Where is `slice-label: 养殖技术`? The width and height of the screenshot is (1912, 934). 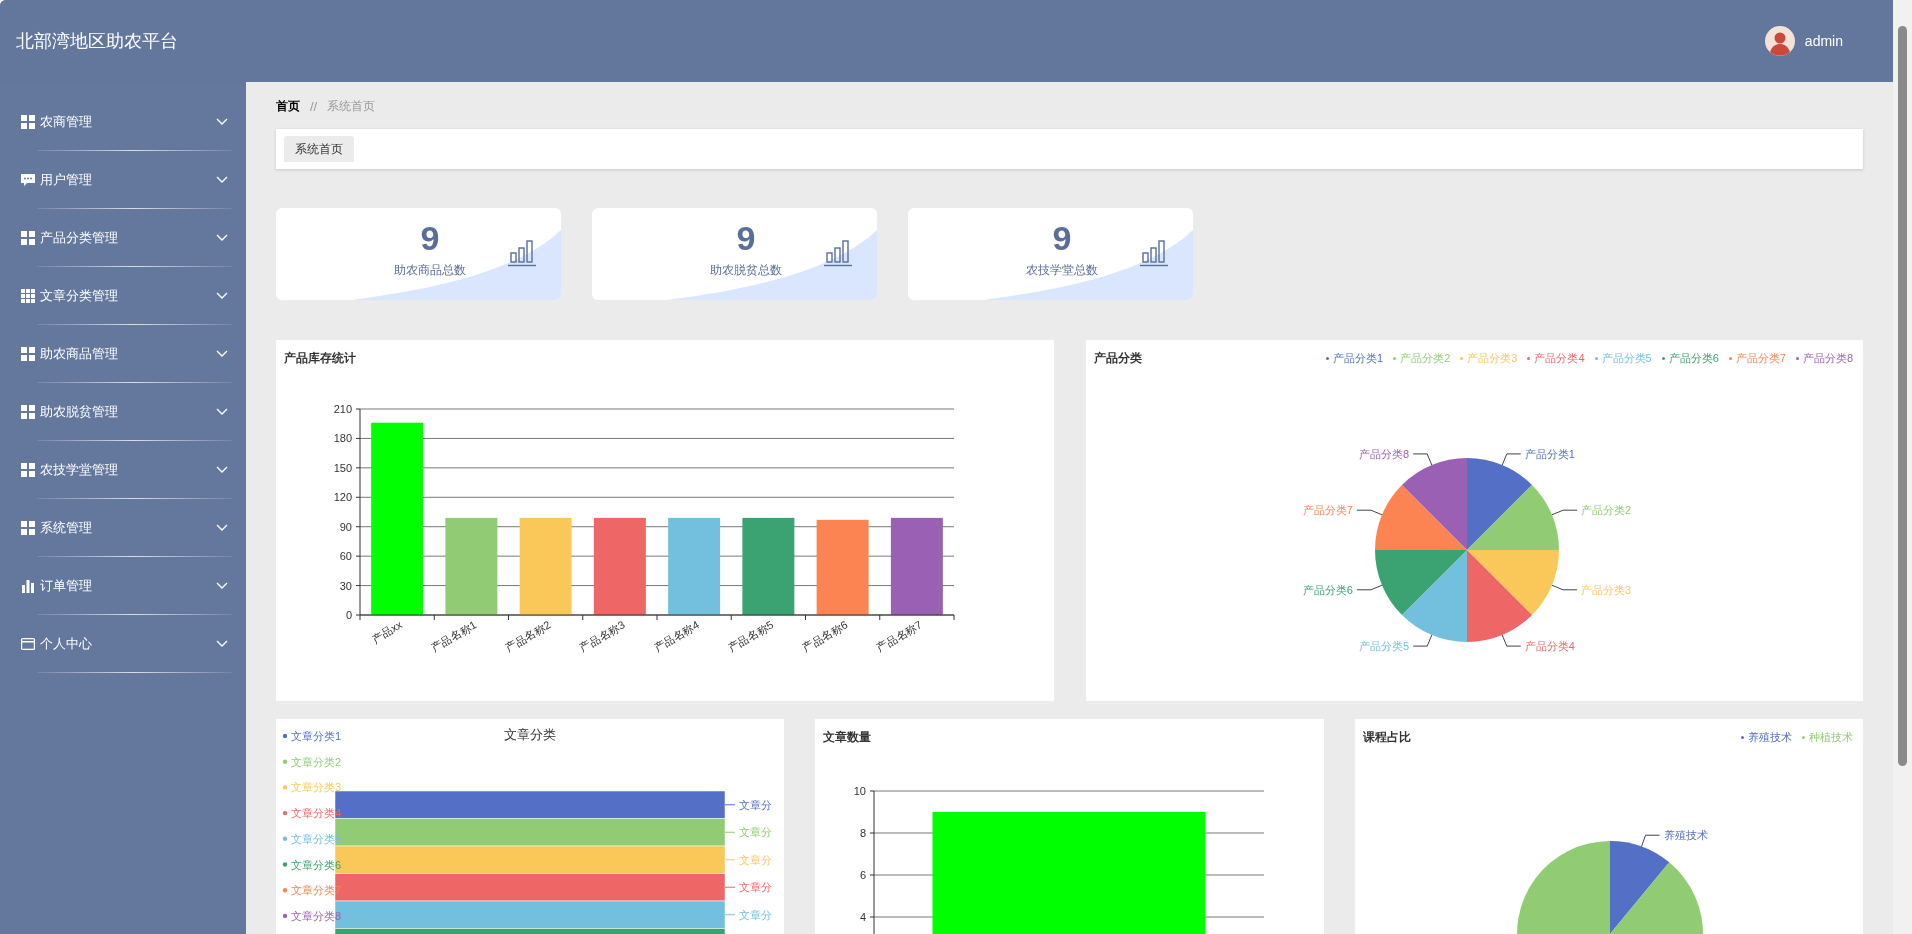
slice-label: 养殖技术 is located at coordinates (1685, 835).